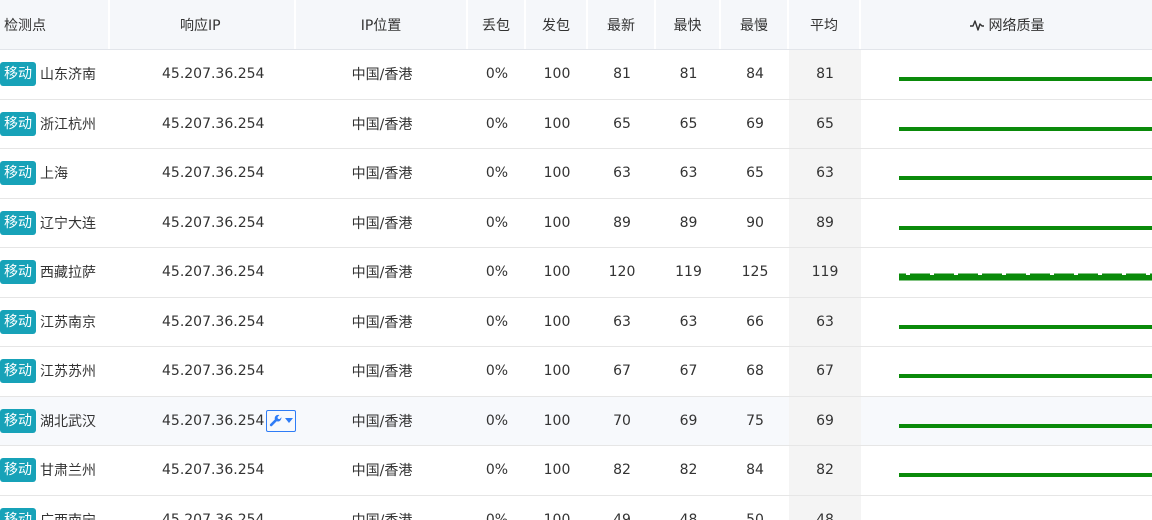 Image resolution: width=1152 pixels, height=520 pixels. I want to click on latest-cell: 81, so click(622, 74).